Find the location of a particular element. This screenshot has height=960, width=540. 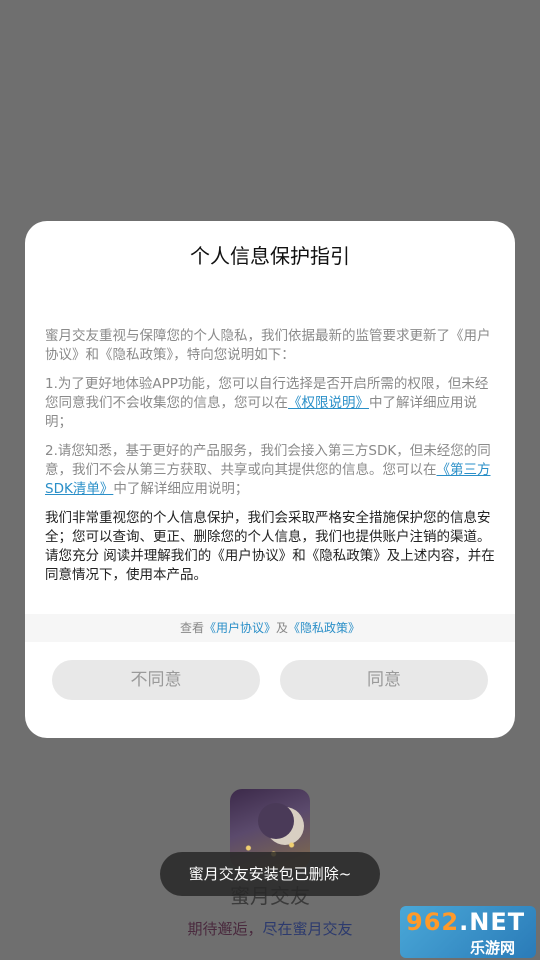

policy-hint-bar: 查看《用户协议》及《隐私政策》 is located at coordinates (270, 628).